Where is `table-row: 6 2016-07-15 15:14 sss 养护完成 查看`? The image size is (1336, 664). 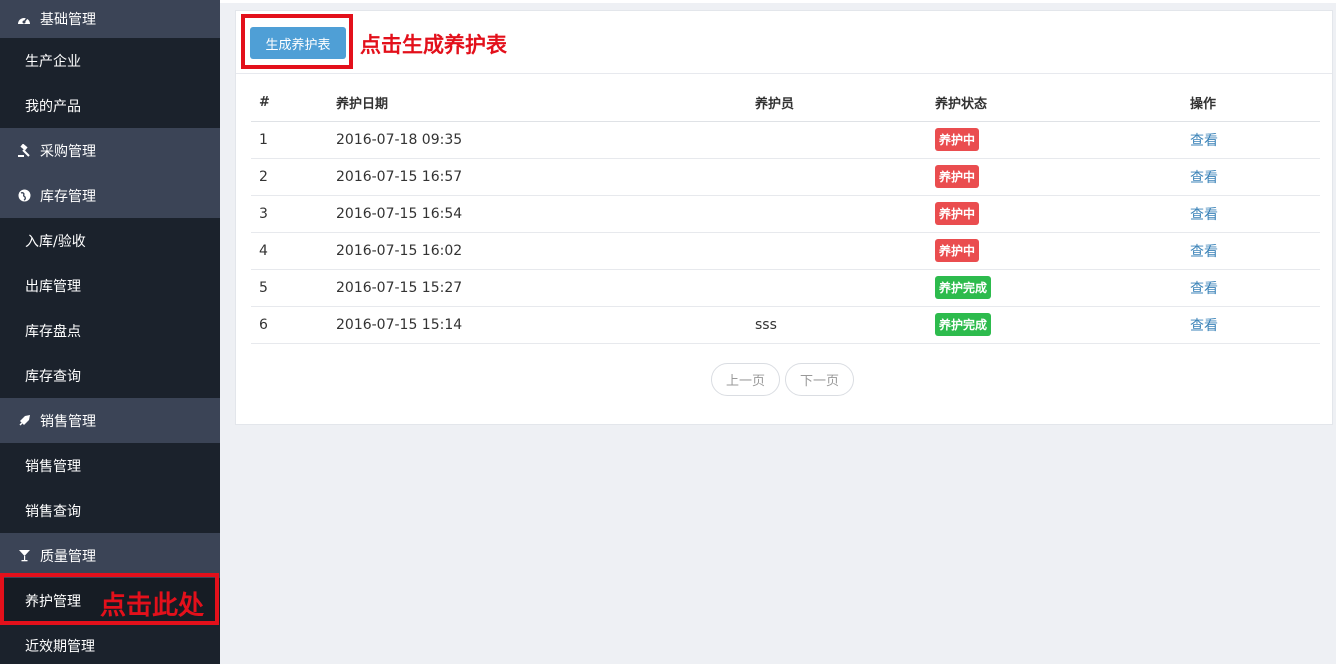
table-row: 6 2016-07-15 15:14 sss 养护完成 查看 is located at coordinates (785, 325).